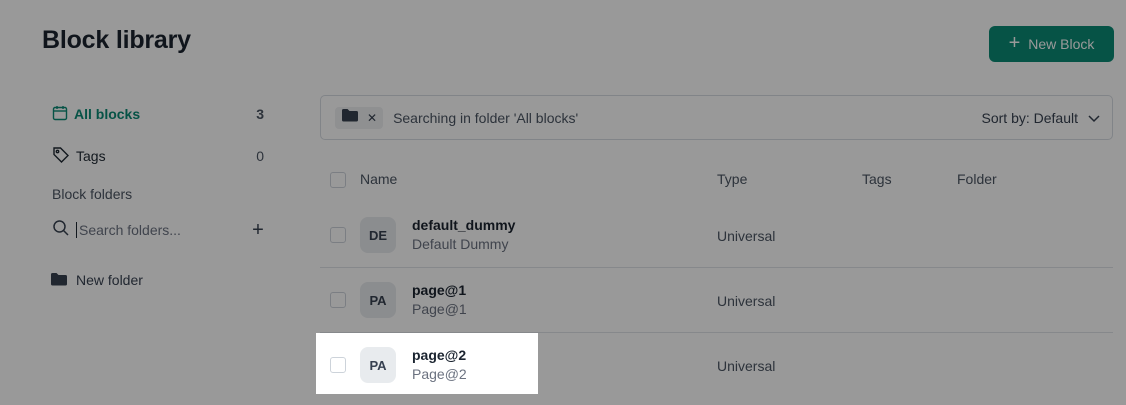  I want to click on sort-dropdown: Sort by: Default, so click(1041, 118).